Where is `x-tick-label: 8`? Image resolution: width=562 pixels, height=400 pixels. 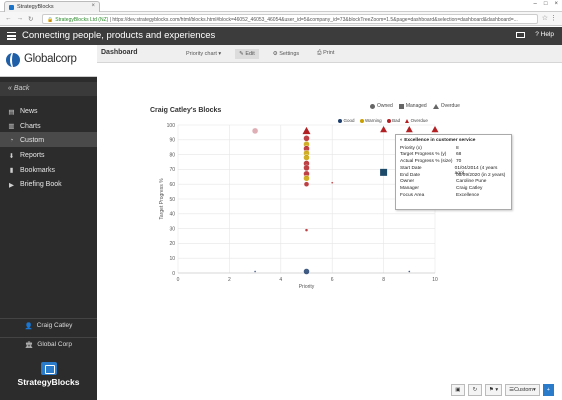
x-tick-label: 8 is located at coordinates (383, 280).